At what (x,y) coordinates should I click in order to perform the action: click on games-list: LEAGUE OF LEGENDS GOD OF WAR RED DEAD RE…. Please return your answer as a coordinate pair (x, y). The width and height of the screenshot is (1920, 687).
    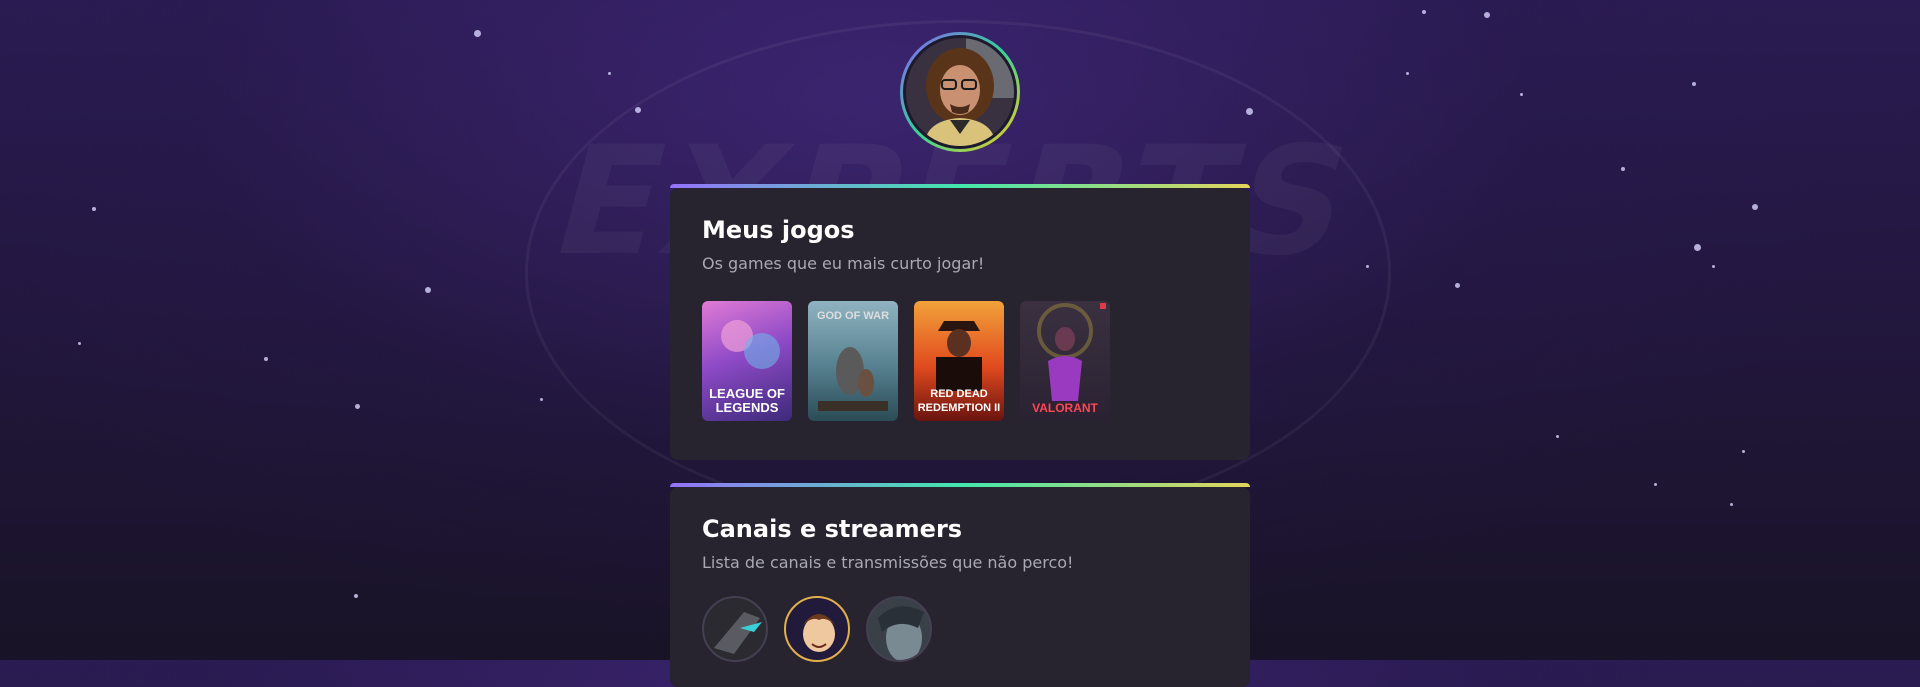
    Looking at the image, I should click on (960, 361).